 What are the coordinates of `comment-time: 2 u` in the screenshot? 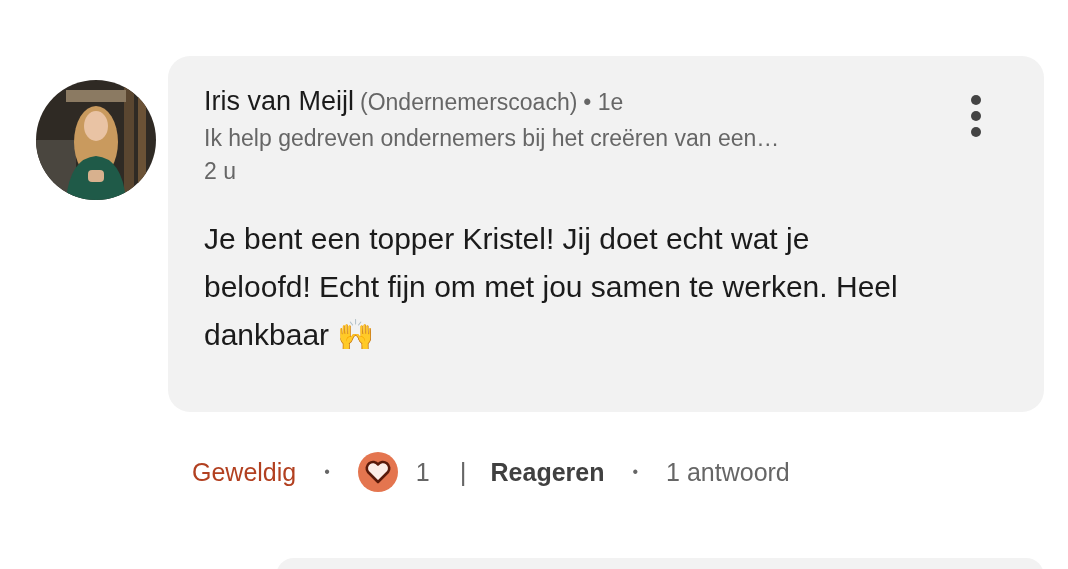 It's located at (220, 171).